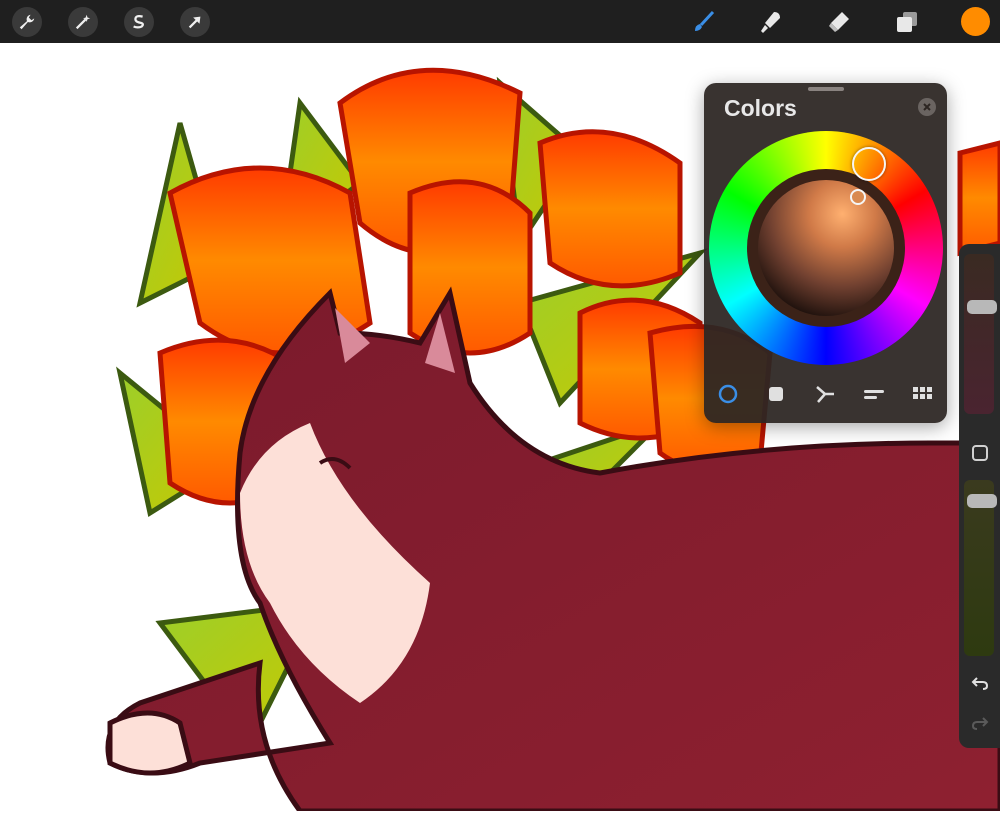  Describe the element at coordinates (826, 89) in the screenshot. I see `panel-grabber` at that location.